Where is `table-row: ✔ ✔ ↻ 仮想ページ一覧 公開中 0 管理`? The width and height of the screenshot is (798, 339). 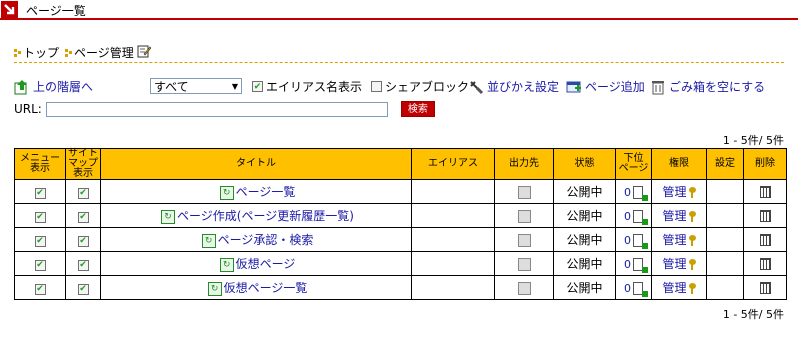
table-row: ✔ ✔ ↻ 仮想ページ一覧 公開中 0 管理 is located at coordinates (400, 287).